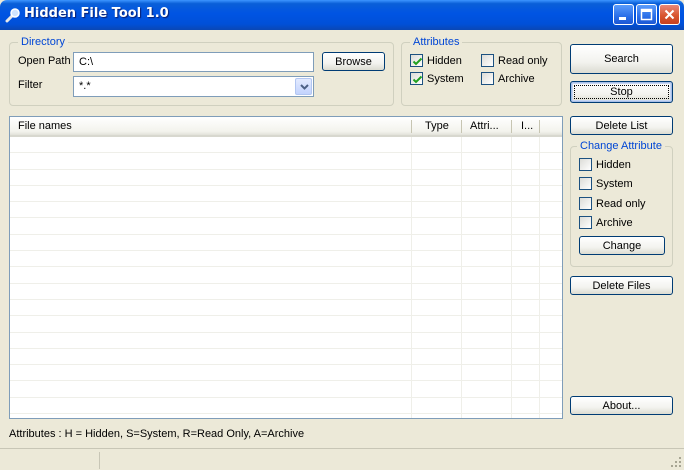 This screenshot has height=470, width=684. Describe the element at coordinates (99, 460) in the screenshot. I see `status-panel-divider` at that location.